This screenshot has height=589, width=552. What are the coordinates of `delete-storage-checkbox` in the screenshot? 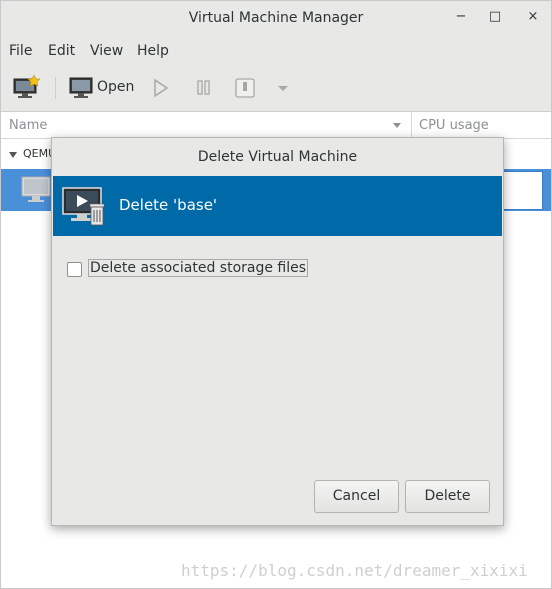 It's located at (74, 269).